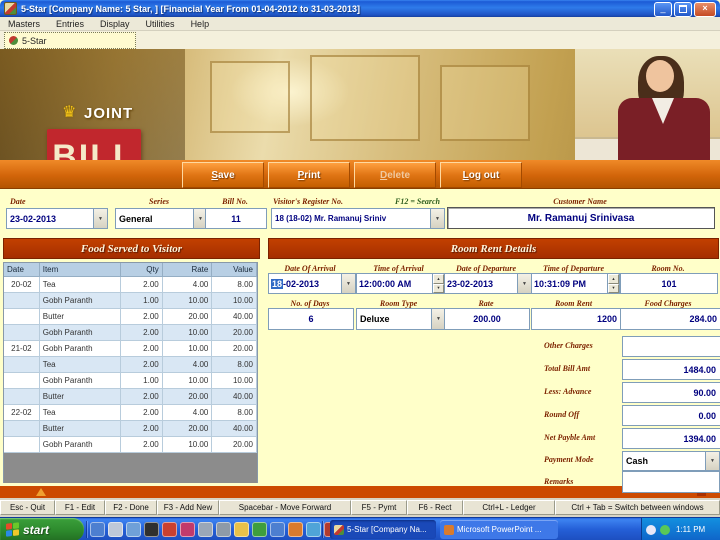  I want to click on network-icon, so click(665, 529).